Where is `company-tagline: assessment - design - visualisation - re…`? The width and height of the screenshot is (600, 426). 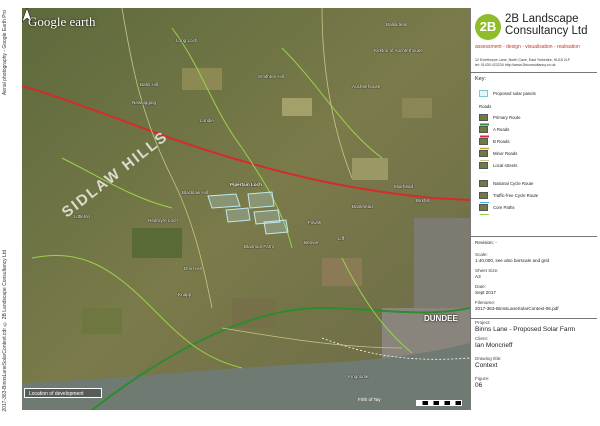 company-tagline: assessment - design - visualisation - re… is located at coordinates (527, 47).